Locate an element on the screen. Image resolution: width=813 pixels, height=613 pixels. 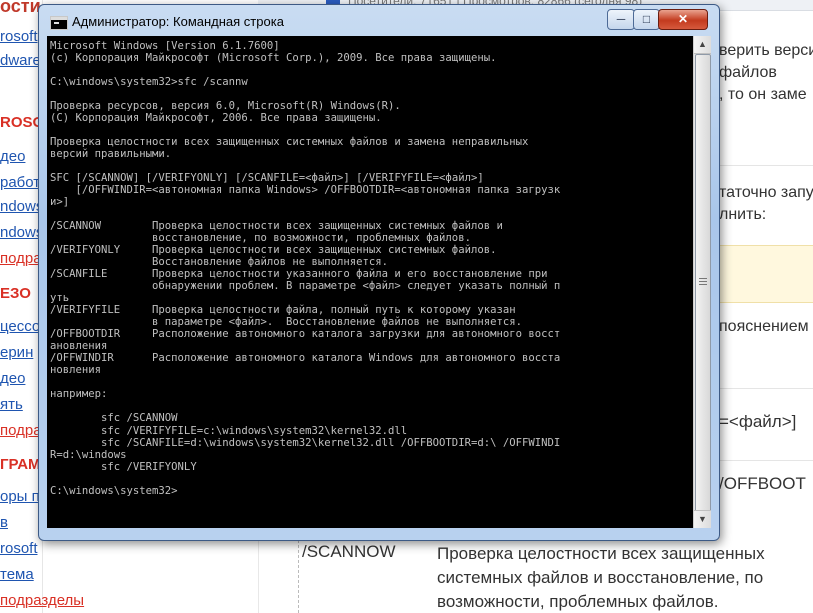
article-text: таточно запу is located at coordinates (766, 192).